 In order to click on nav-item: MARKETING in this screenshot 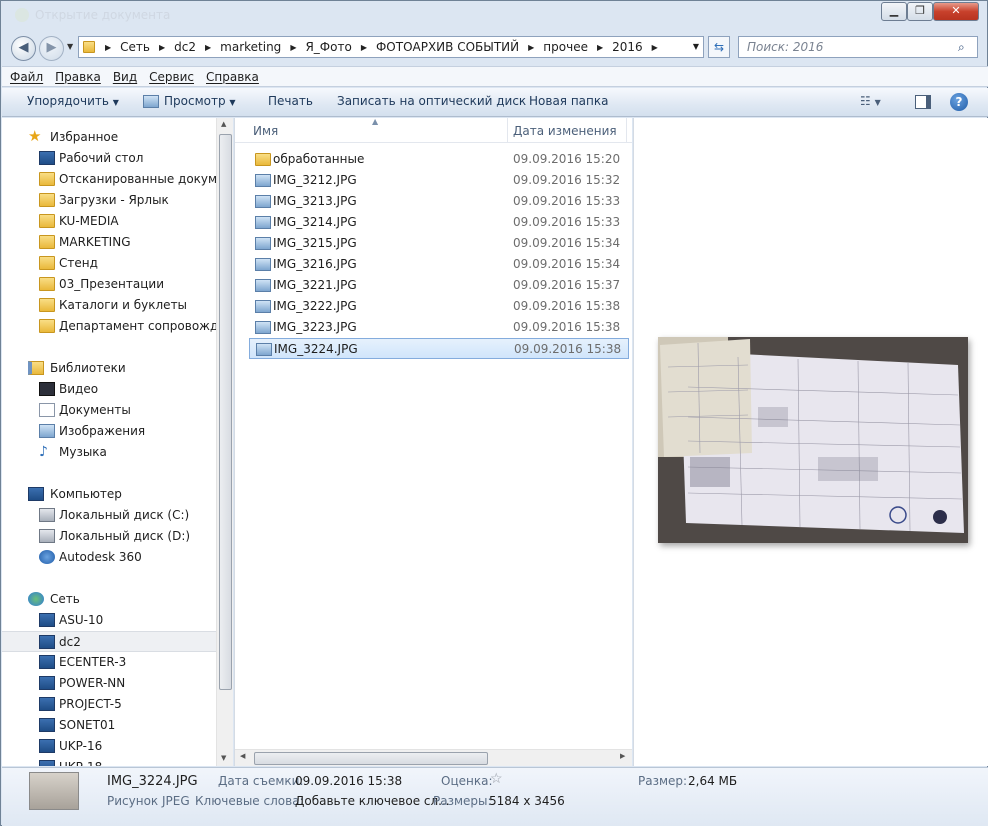, I will do `click(109, 242)`.